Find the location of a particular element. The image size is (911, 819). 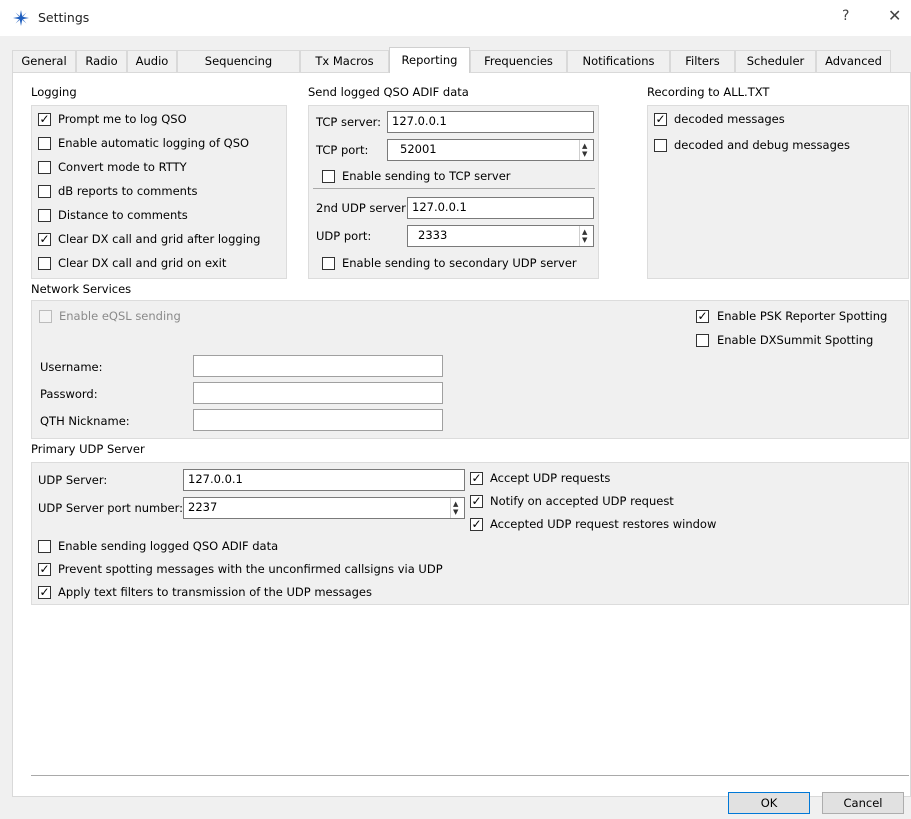

logging-title: Logging is located at coordinates (54, 92).